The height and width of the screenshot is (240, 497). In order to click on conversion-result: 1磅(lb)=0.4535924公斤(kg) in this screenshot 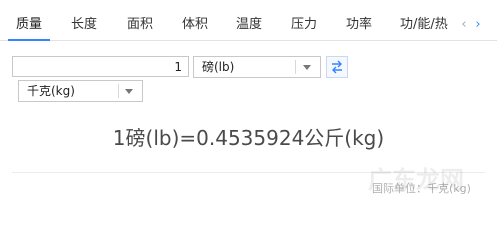, I will do `click(248, 138)`.